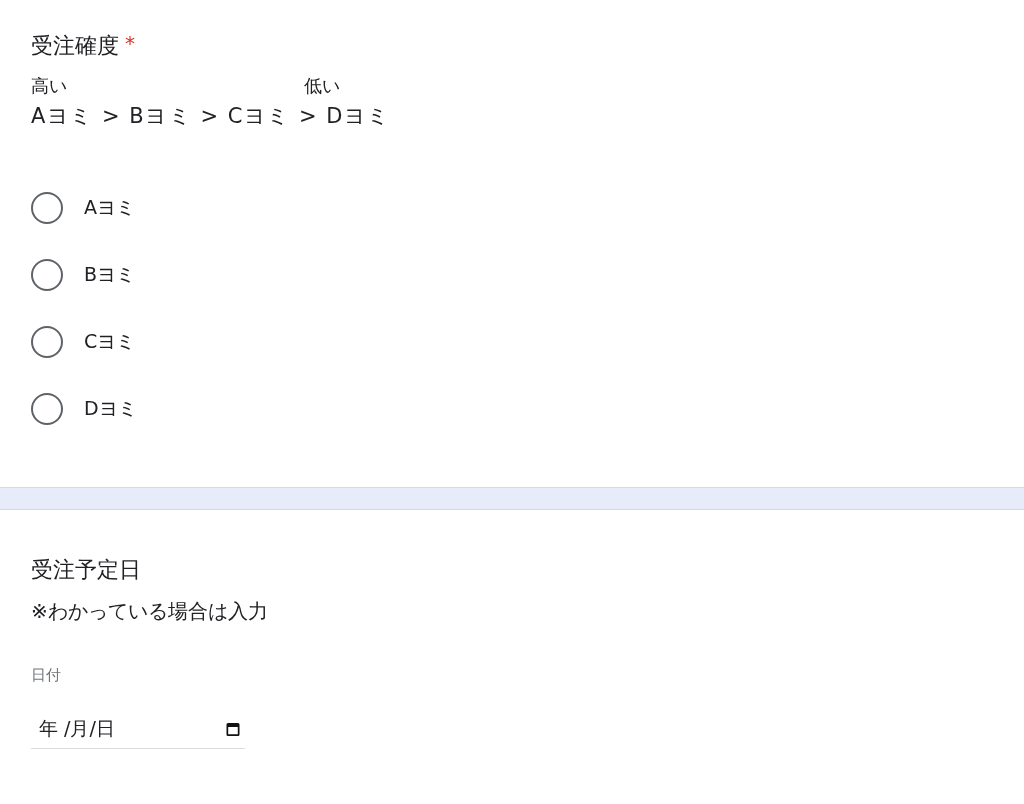  What do you see at coordinates (86, 570) in the screenshot?
I see `question-title: 受注予定日` at bounding box center [86, 570].